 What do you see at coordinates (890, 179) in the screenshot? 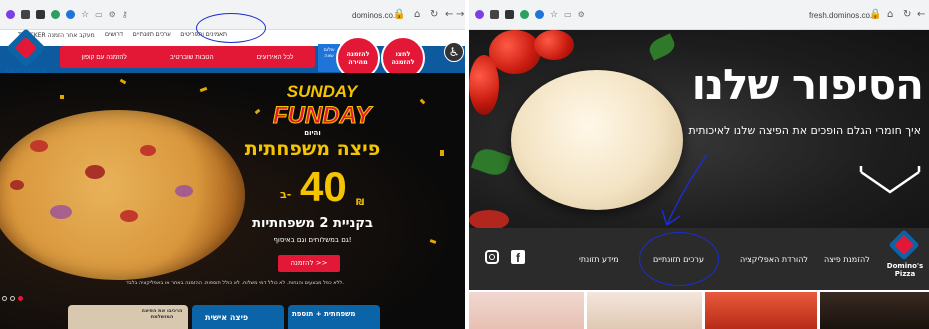
I see `scroll-down-icon` at bounding box center [890, 179].